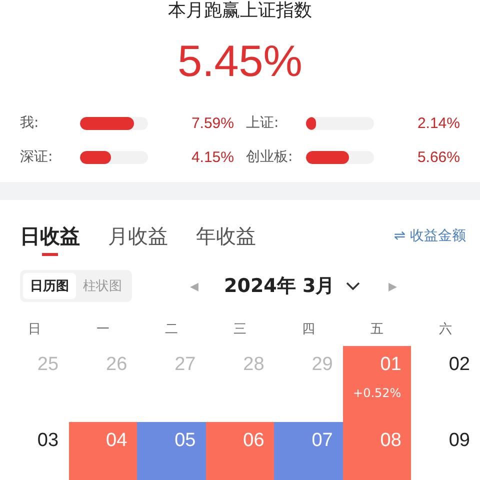  I want to click on view-toggle-option: 日历图, so click(49, 286).